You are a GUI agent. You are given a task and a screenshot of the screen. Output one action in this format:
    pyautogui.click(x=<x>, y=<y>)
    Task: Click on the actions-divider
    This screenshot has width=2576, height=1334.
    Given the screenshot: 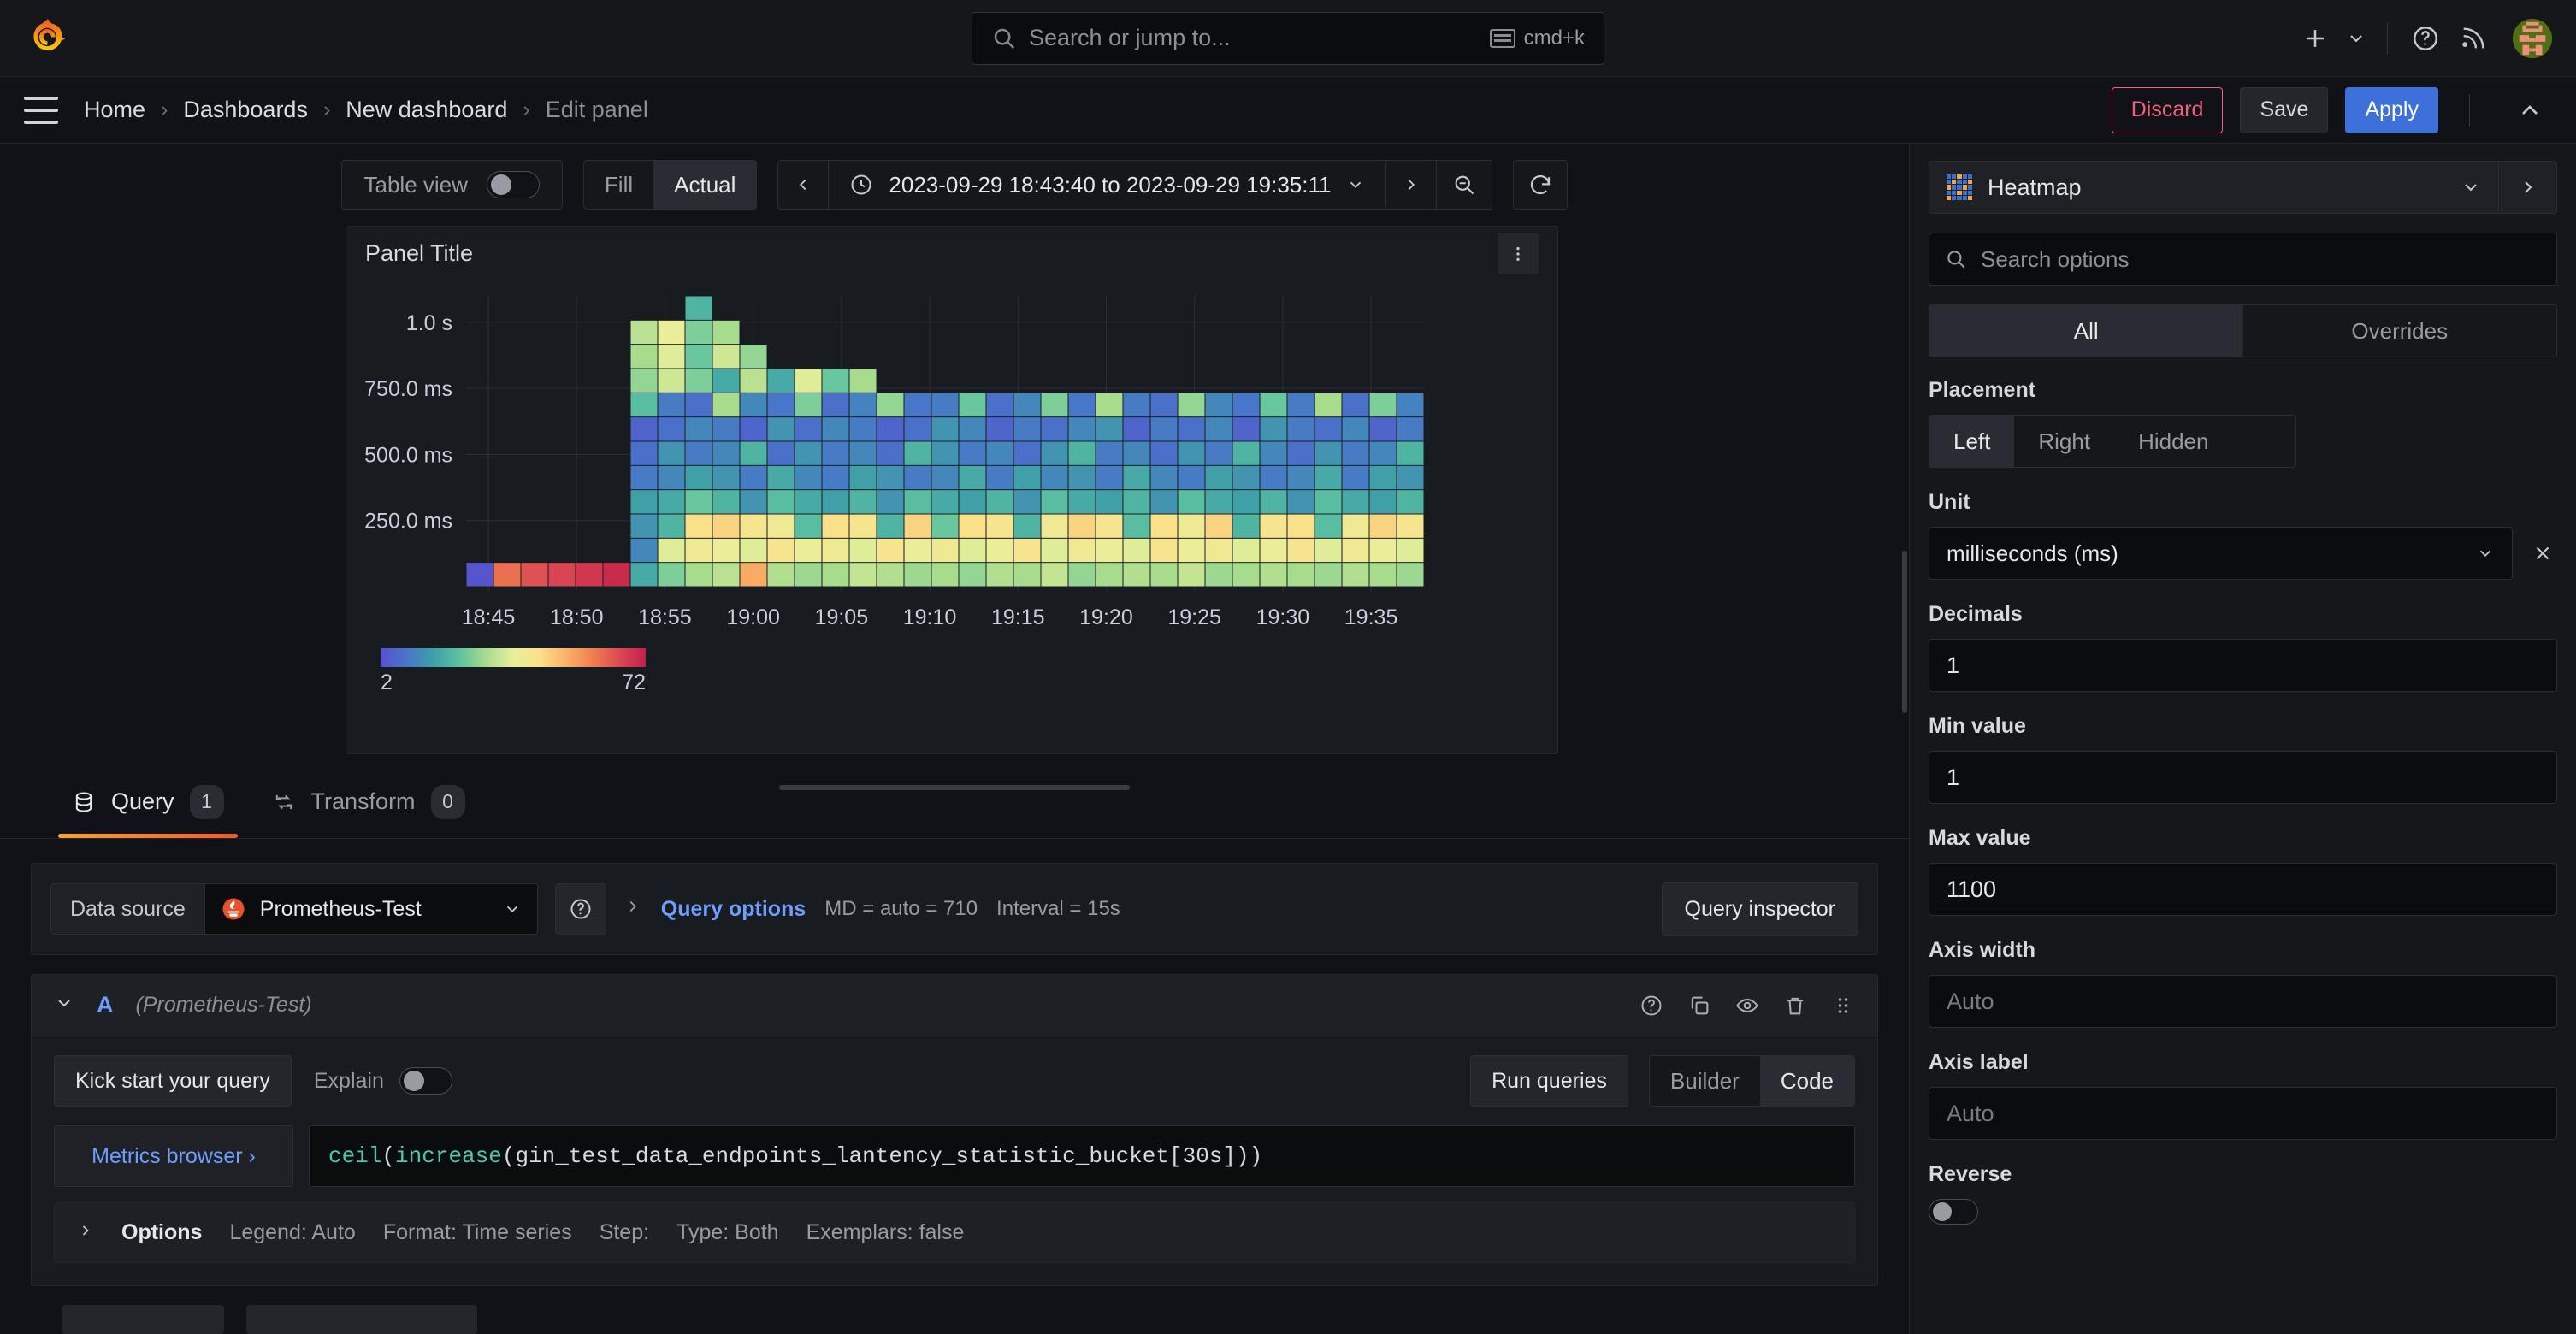 What is the action you would take?
    pyautogui.click(x=2469, y=110)
    